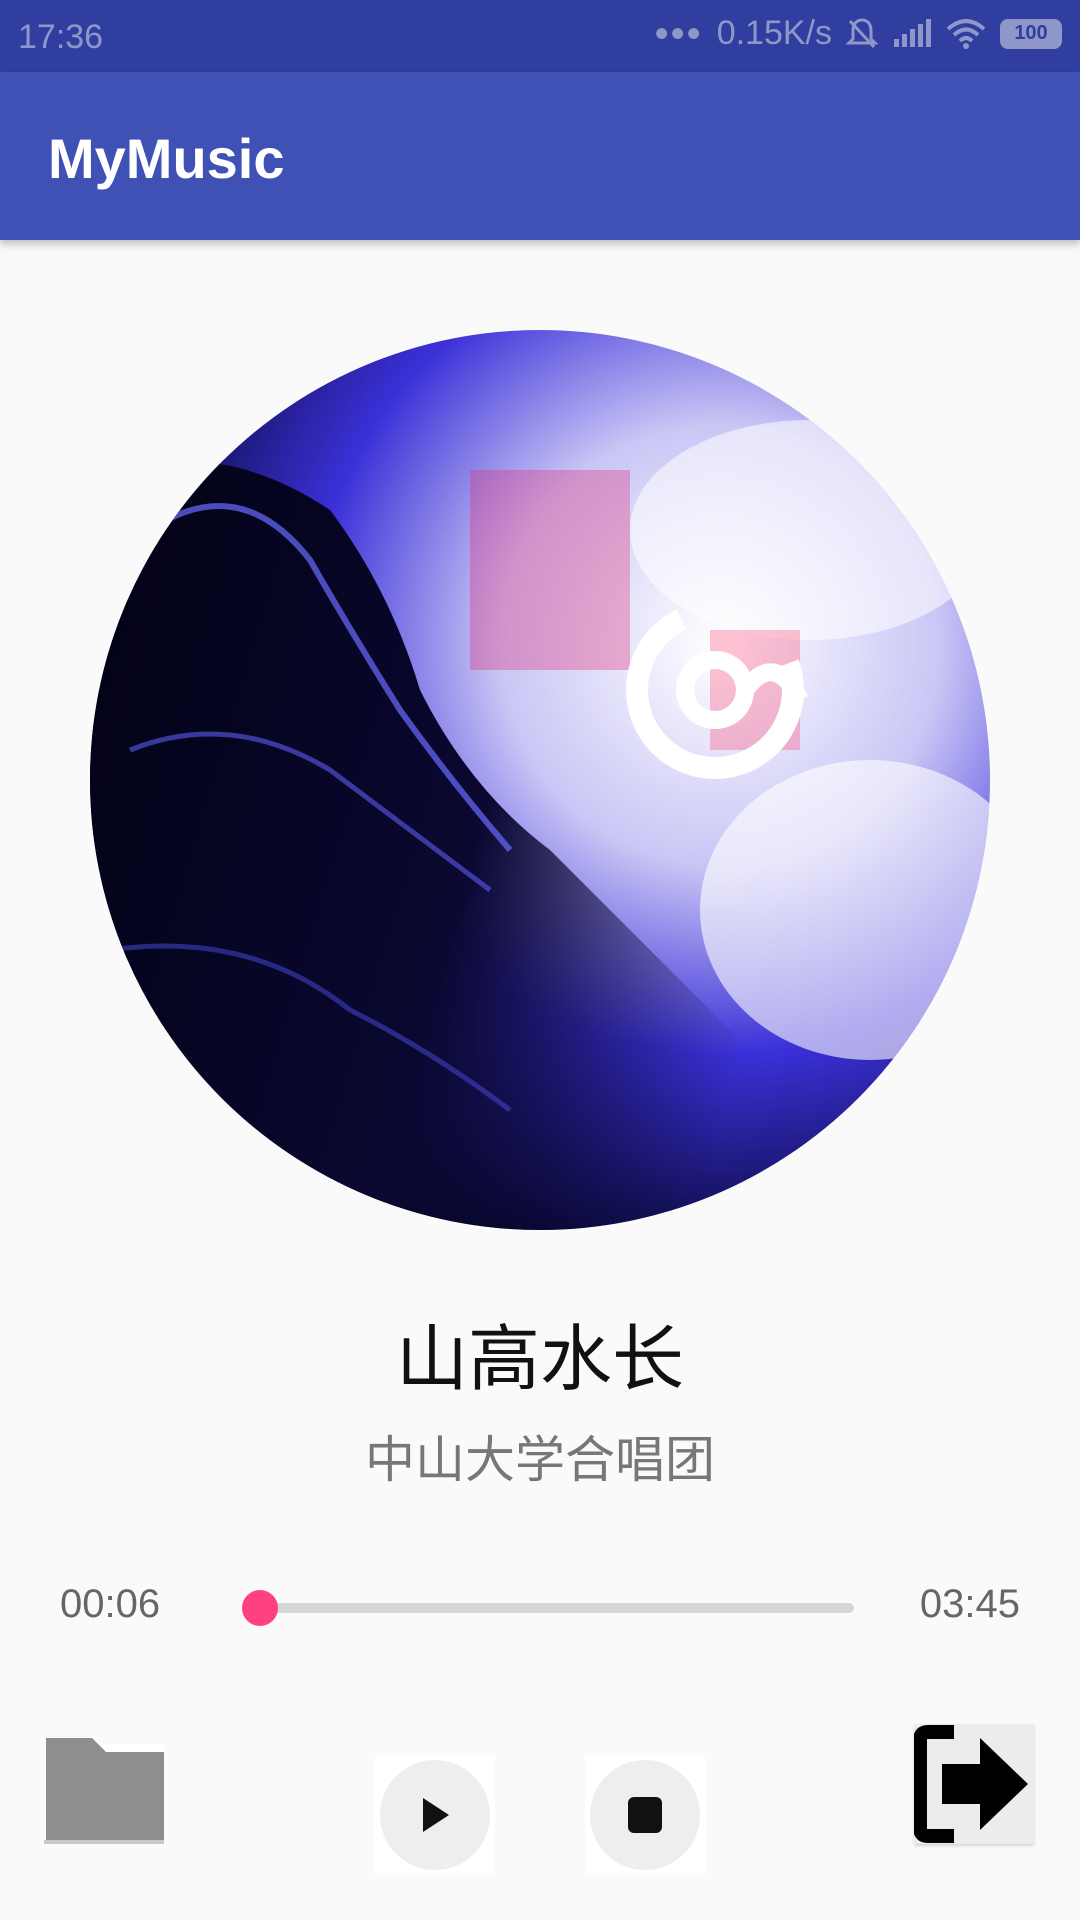 Image resolution: width=1080 pixels, height=1920 pixels. I want to click on status-icons: ••• 0.15K/s 100, so click(858, 33).